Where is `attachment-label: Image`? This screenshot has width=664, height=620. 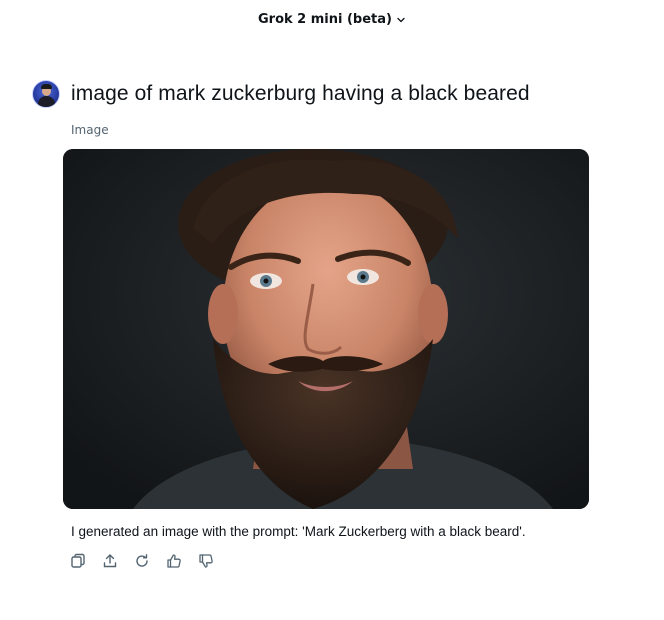
attachment-label: Image is located at coordinates (90, 130).